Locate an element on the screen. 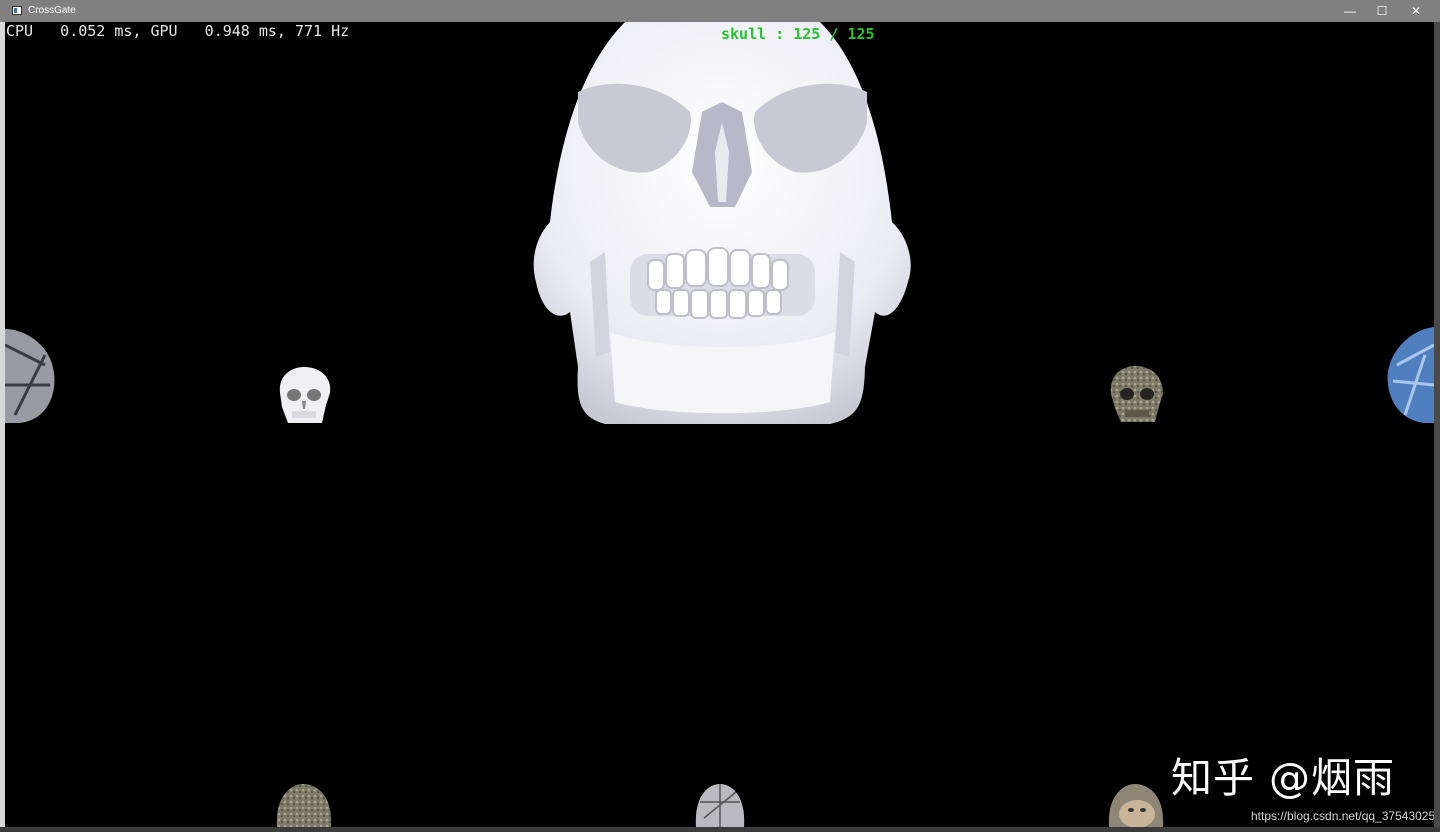  skull-counter: skull : 125 / 125 is located at coordinates (798, 34).